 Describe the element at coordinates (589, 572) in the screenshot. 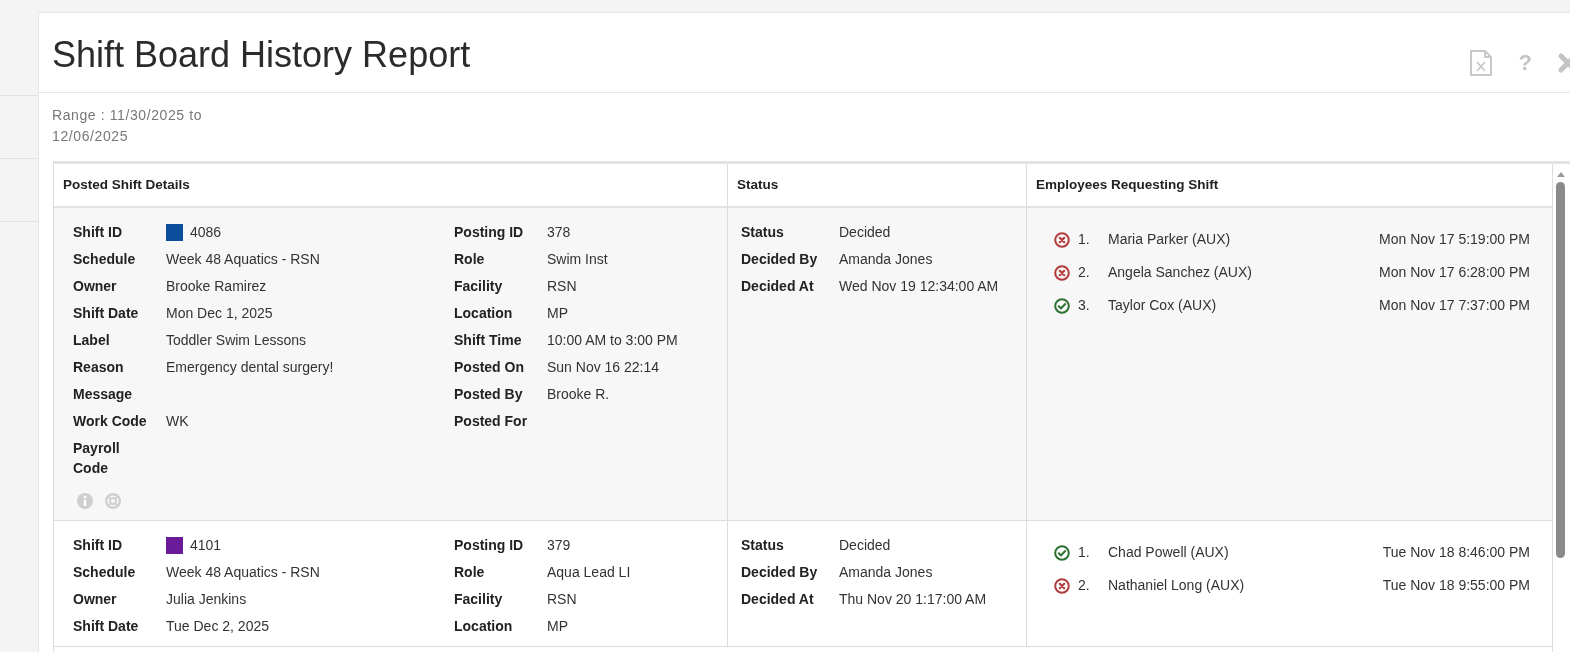

I see `field-value: Aqua Lead LI` at that location.